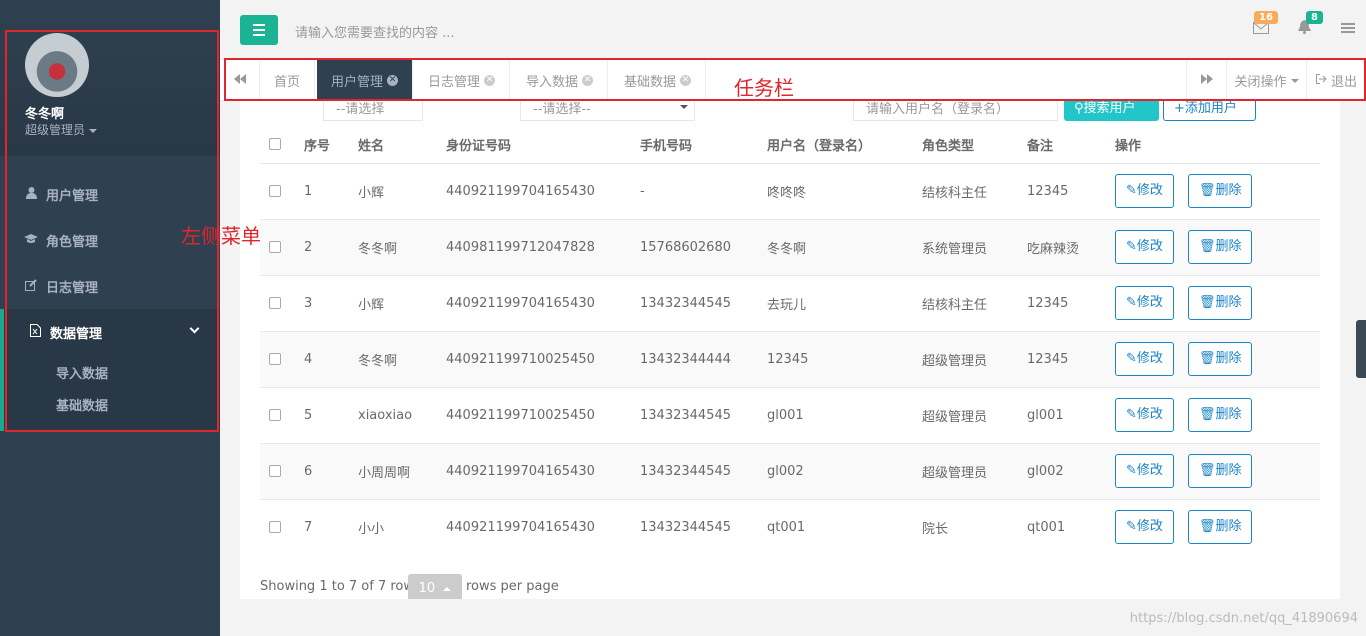 The width and height of the screenshot is (1366, 636). I want to click on tab-log-management: 日志管理 ✕, so click(462, 80).